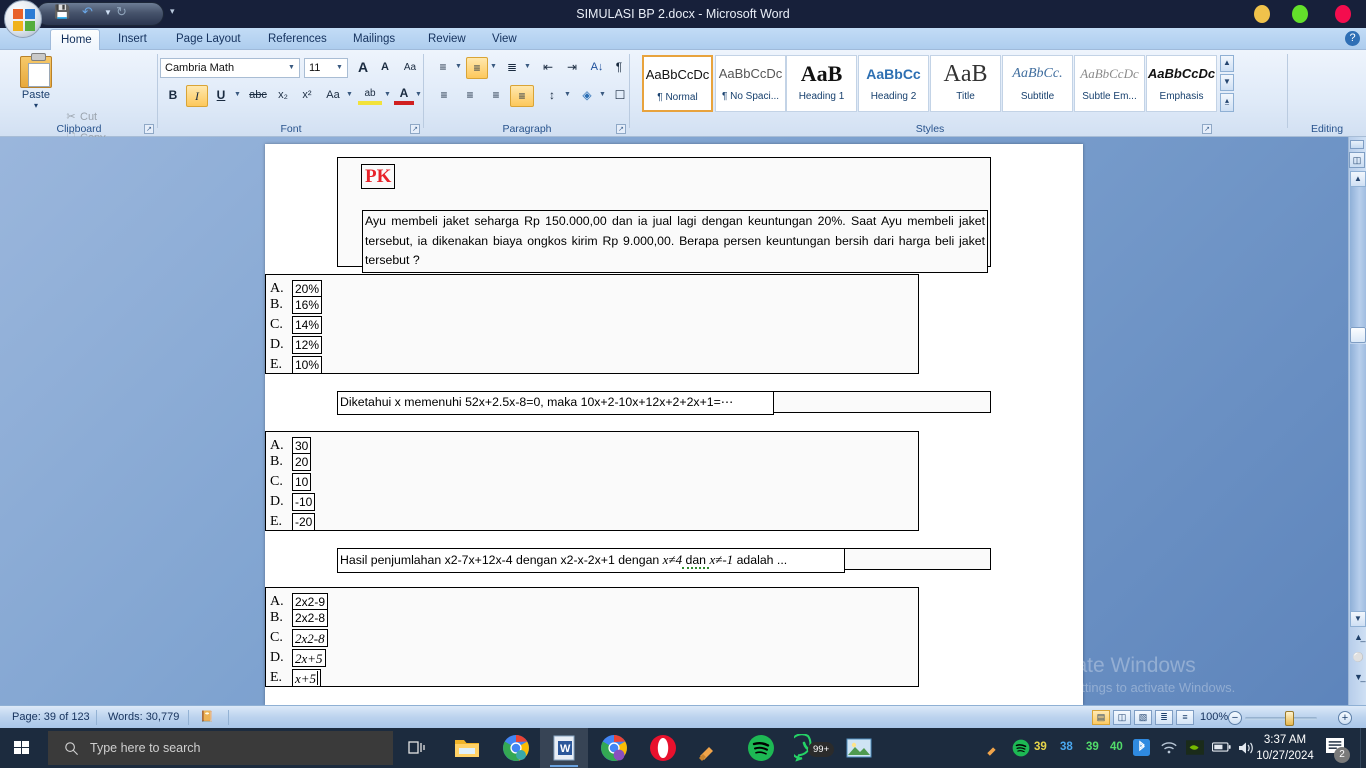  Describe the element at coordinates (1170, 748) in the screenshot. I see `tray-wifi` at that location.